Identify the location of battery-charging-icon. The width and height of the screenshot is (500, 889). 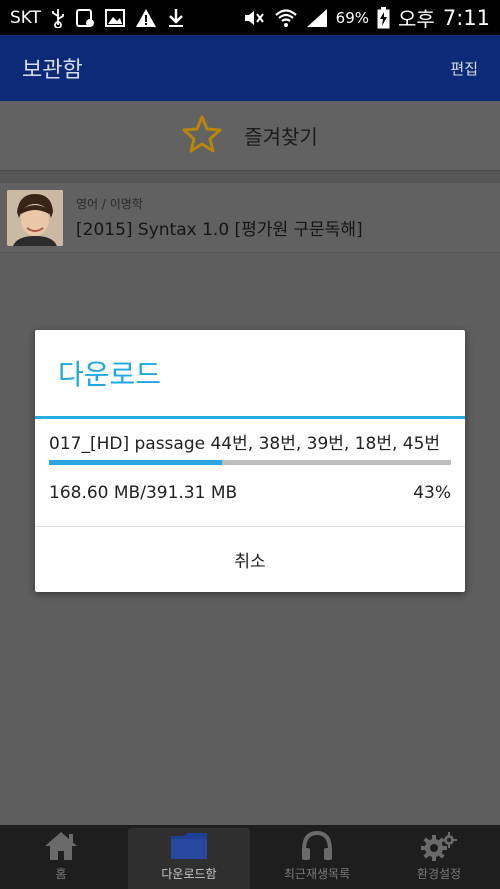
(383, 17).